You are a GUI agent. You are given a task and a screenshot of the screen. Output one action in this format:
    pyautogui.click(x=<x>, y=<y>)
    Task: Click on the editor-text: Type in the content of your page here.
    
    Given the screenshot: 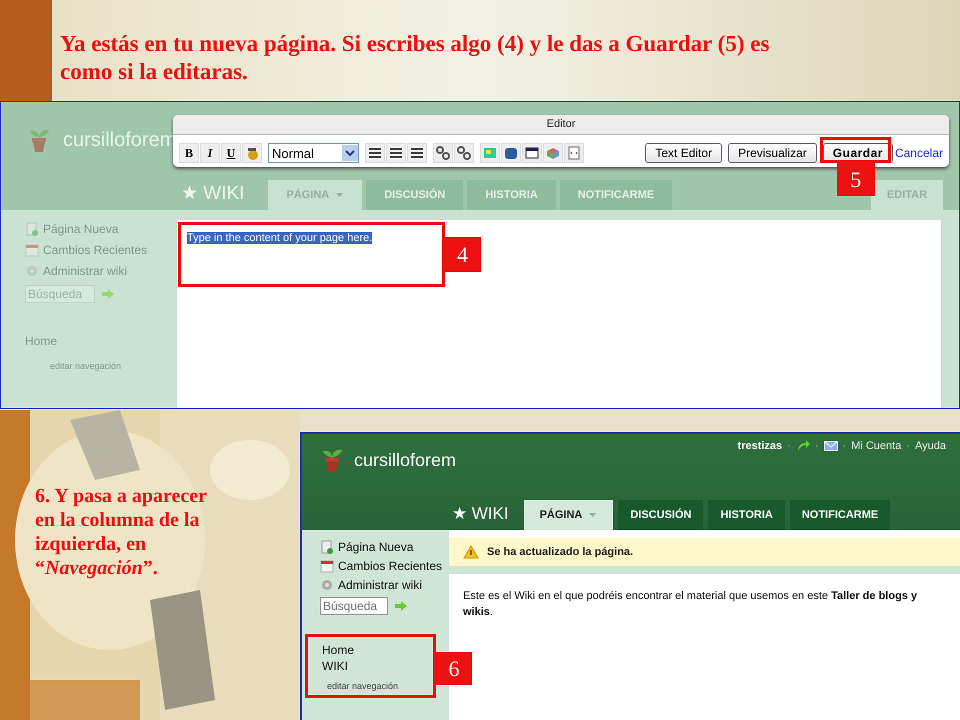 What is the action you would take?
    pyautogui.click(x=279, y=238)
    